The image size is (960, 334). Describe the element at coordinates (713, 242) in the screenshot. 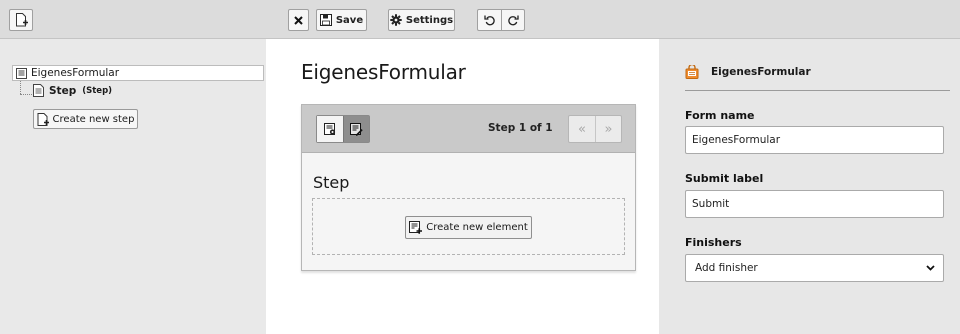

I see `finishers-label: Finishers` at that location.